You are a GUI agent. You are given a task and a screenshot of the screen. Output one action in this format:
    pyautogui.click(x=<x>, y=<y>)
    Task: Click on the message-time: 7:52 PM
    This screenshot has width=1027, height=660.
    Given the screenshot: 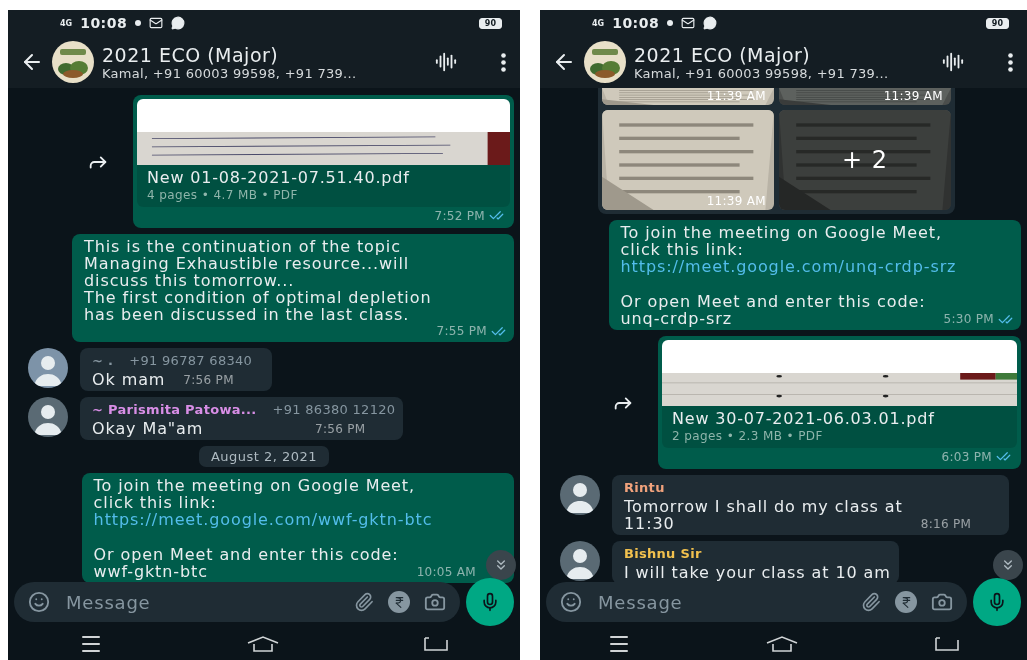 What is the action you would take?
    pyautogui.click(x=459, y=216)
    